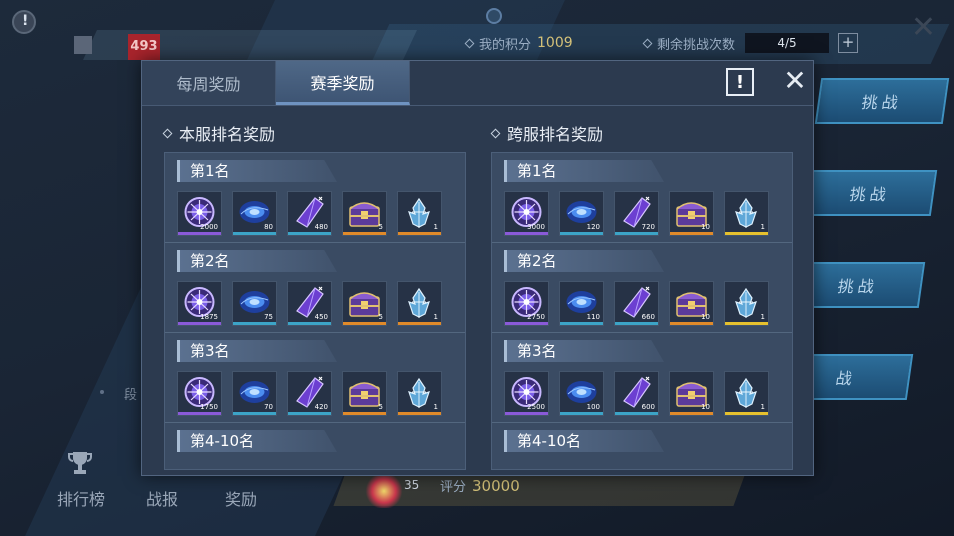 This screenshot has height=536, width=954. I want to click on reward-item: 3000, so click(526, 213).